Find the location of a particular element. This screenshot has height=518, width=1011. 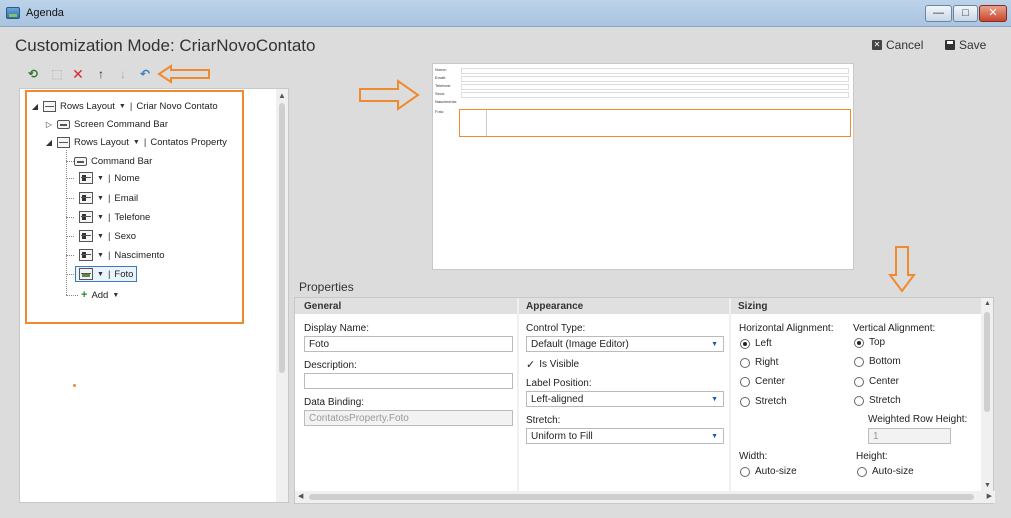

preview-row: Email: is located at coordinates (642, 79).